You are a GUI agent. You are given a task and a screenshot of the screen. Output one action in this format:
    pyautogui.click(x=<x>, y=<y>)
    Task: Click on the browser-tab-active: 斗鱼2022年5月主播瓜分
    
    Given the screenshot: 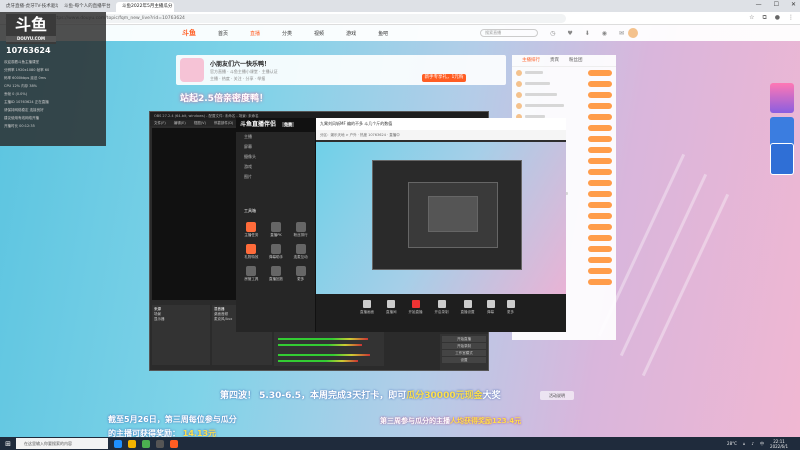 What is the action you would take?
    pyautogui.click(x=145, y=7)
    